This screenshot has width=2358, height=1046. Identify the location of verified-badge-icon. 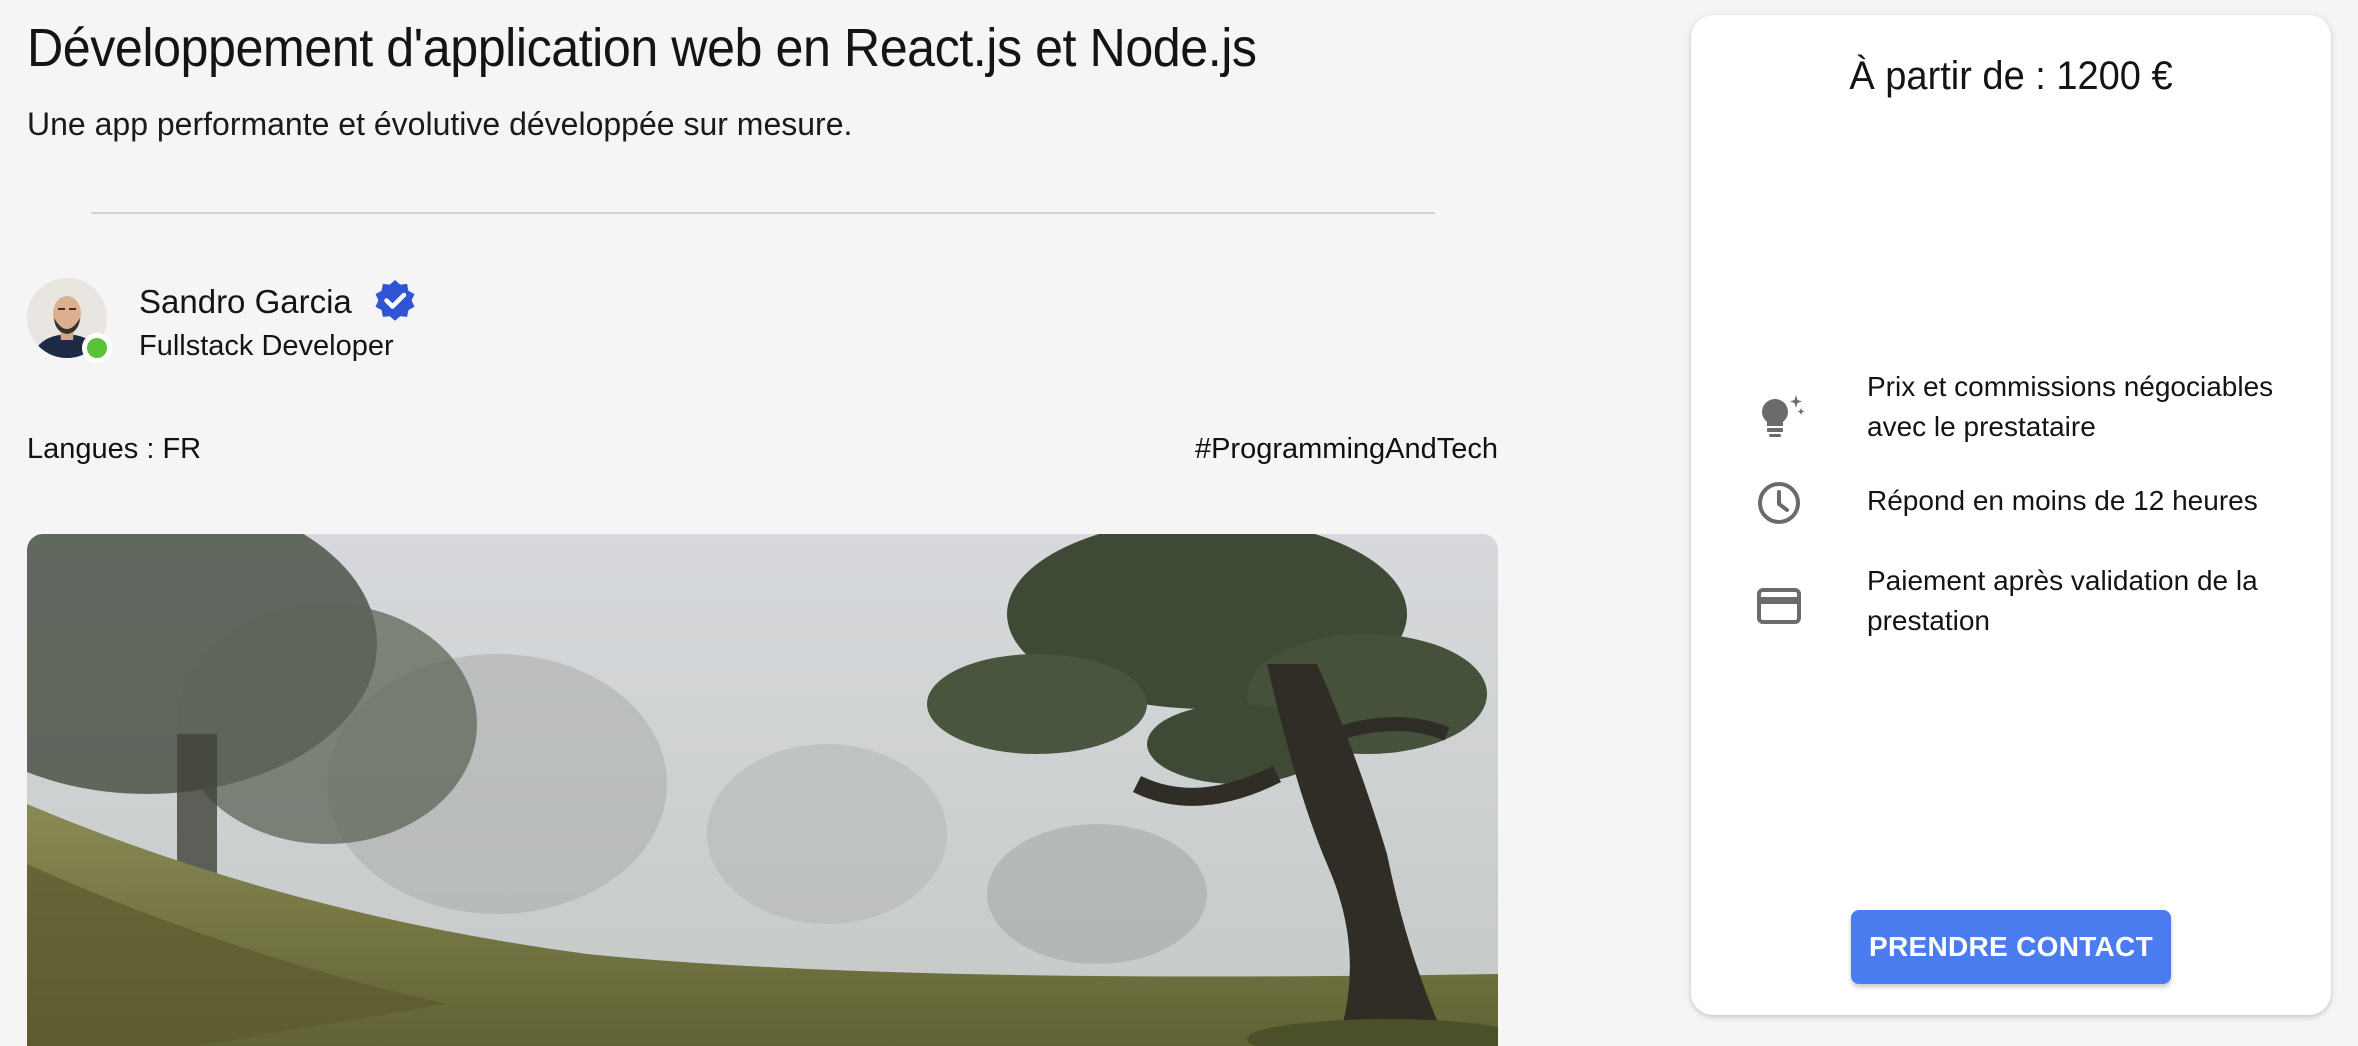
(395, 300).